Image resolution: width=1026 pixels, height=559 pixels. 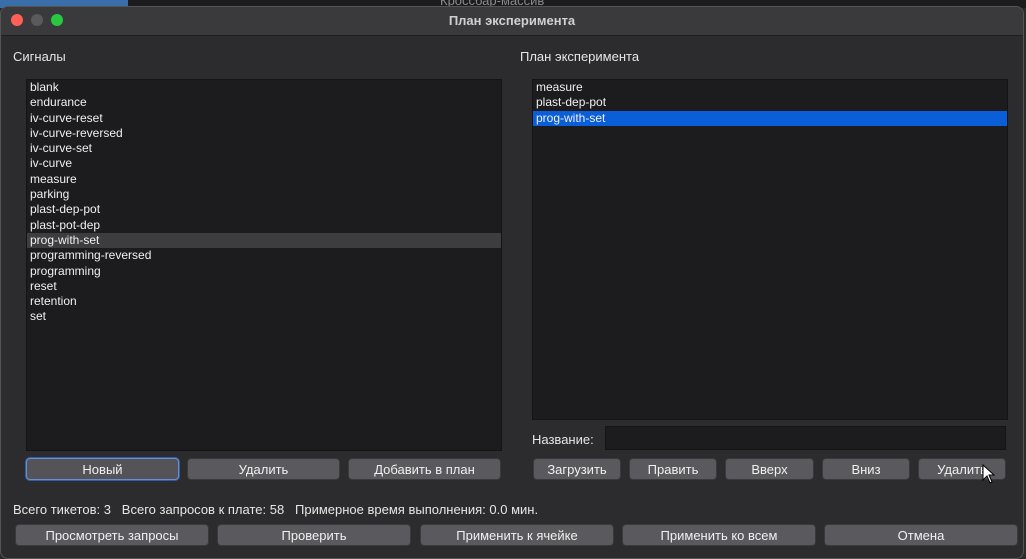 What do you see at coordinates (264, 225) in the screenshot?
I see `signal-list-item: plast-pot-dep` at bounding box center [264, 225].